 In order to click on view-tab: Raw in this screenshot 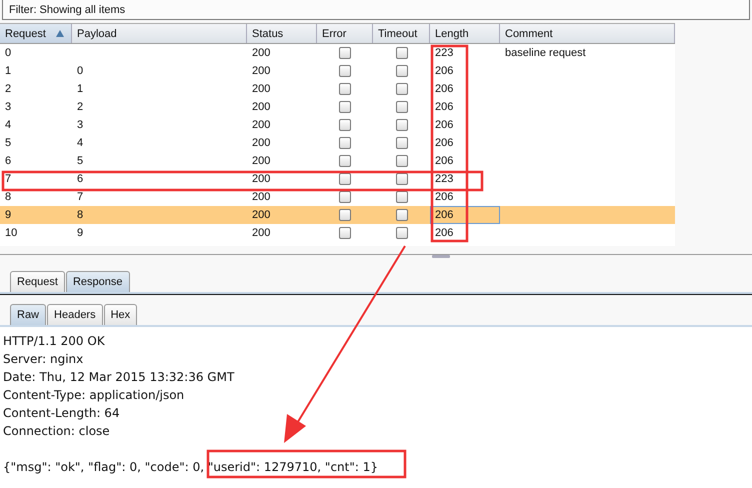, I will do `click(28, 314)`.